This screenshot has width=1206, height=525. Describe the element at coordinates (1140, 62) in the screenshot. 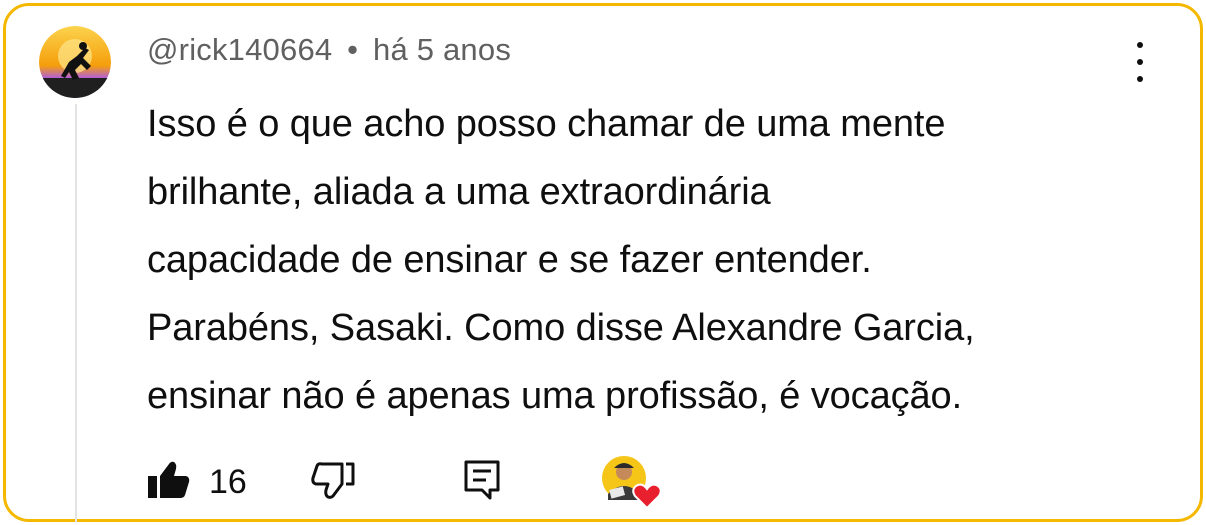

I see `more-vertical-icon` at that location.